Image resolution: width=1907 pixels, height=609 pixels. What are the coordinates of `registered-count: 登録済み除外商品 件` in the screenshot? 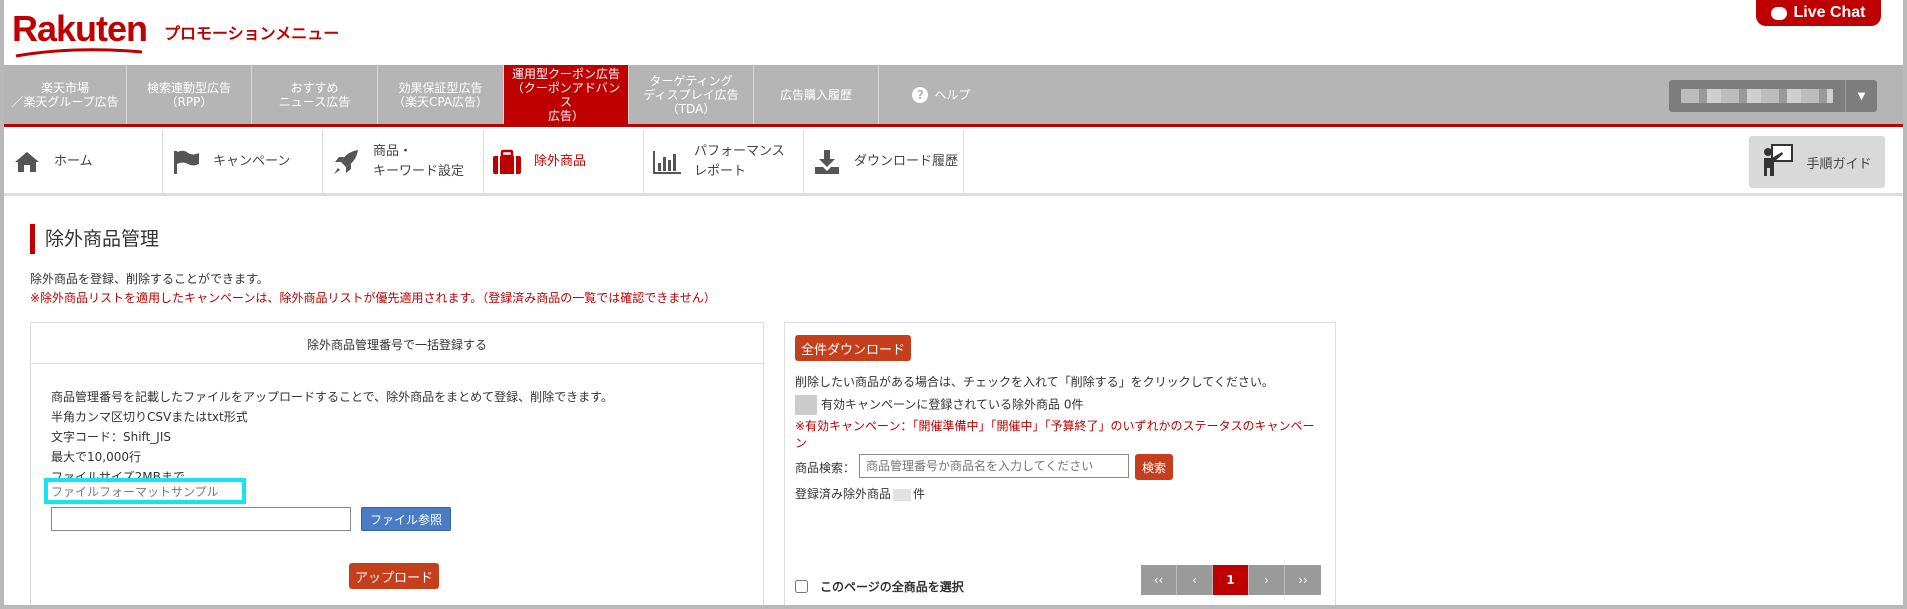 It's located at (860, 493).